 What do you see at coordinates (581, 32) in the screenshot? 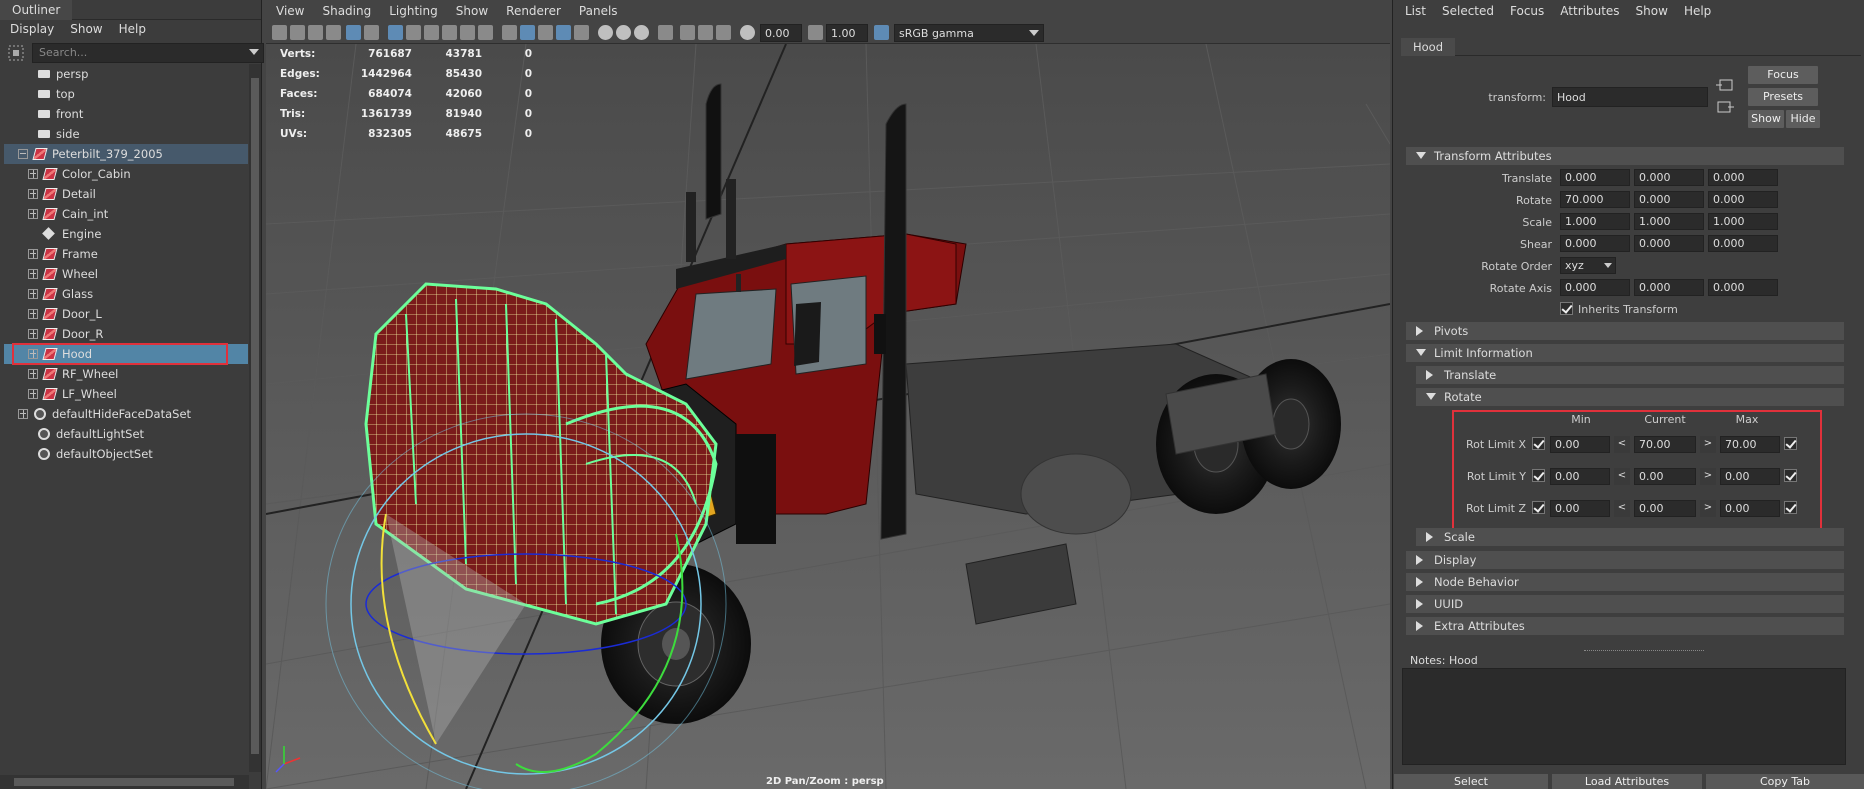
I see `use-all-lights-icon` at bounding box center [581, 32].